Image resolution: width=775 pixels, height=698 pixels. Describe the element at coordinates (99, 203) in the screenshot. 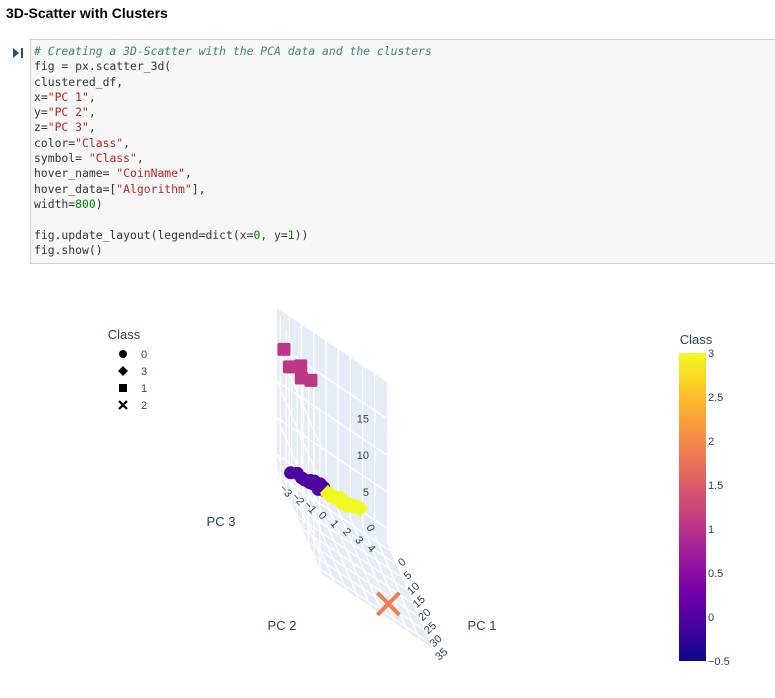

I see `code-token: )` at that location.